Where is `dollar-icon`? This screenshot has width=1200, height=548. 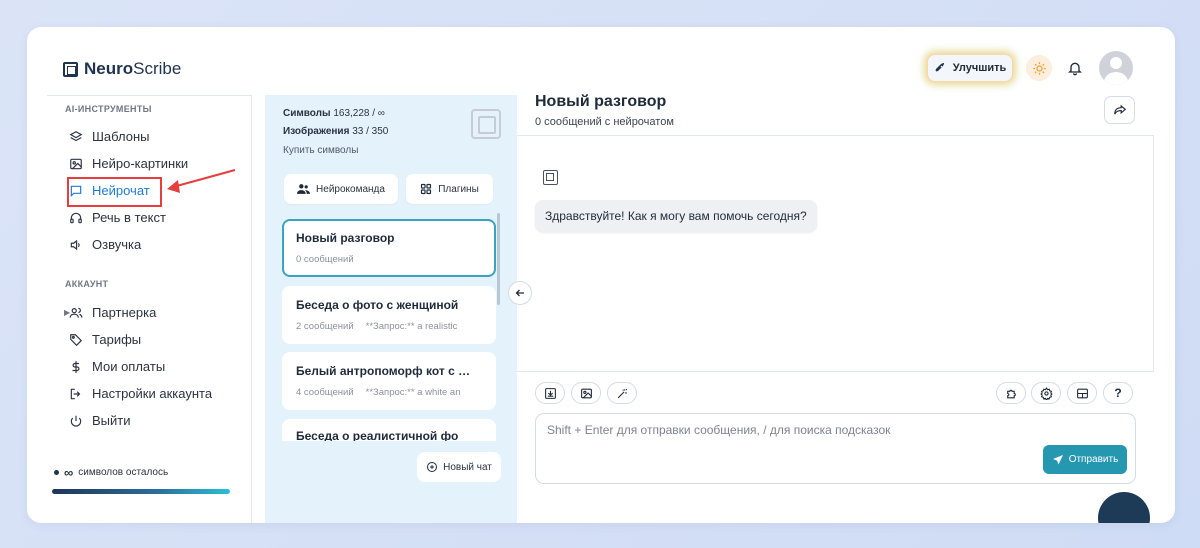
dollar-icon is located at coordinates (76, 366).